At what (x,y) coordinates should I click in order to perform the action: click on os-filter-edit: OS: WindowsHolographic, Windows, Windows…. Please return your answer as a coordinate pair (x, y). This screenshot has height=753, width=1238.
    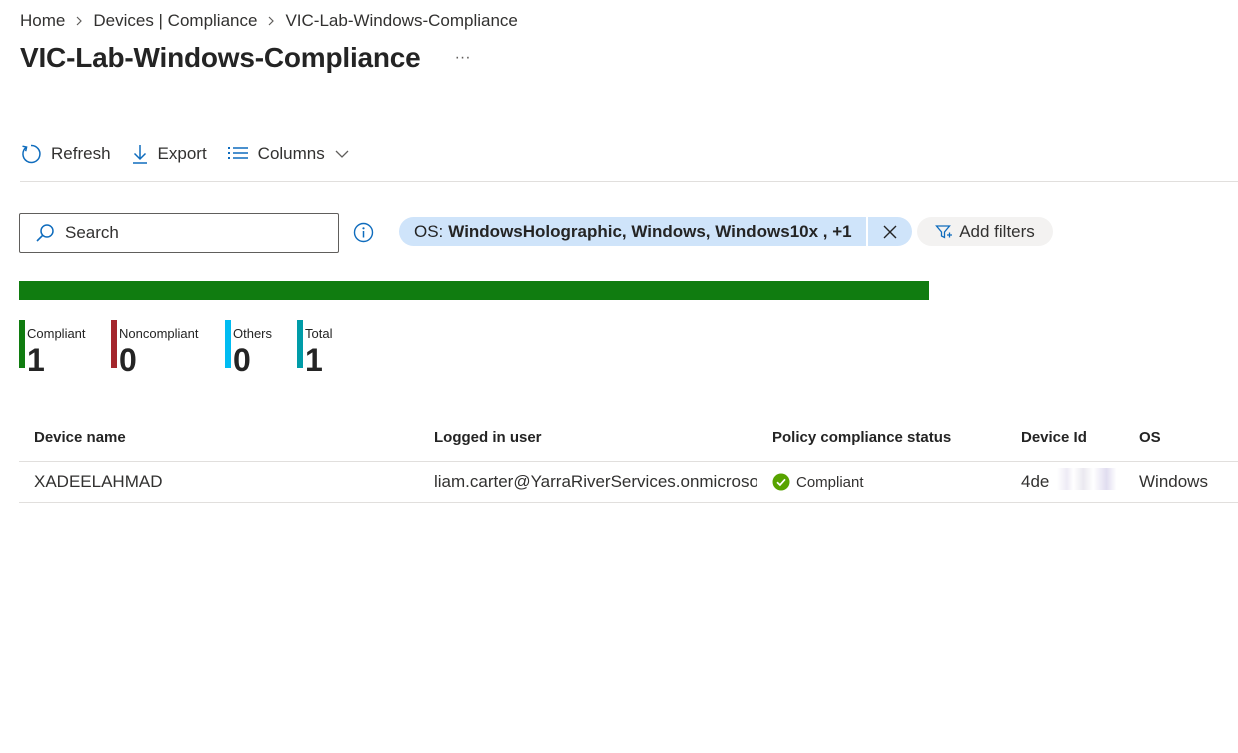
    Looking at the image, I should click on (632, 231).